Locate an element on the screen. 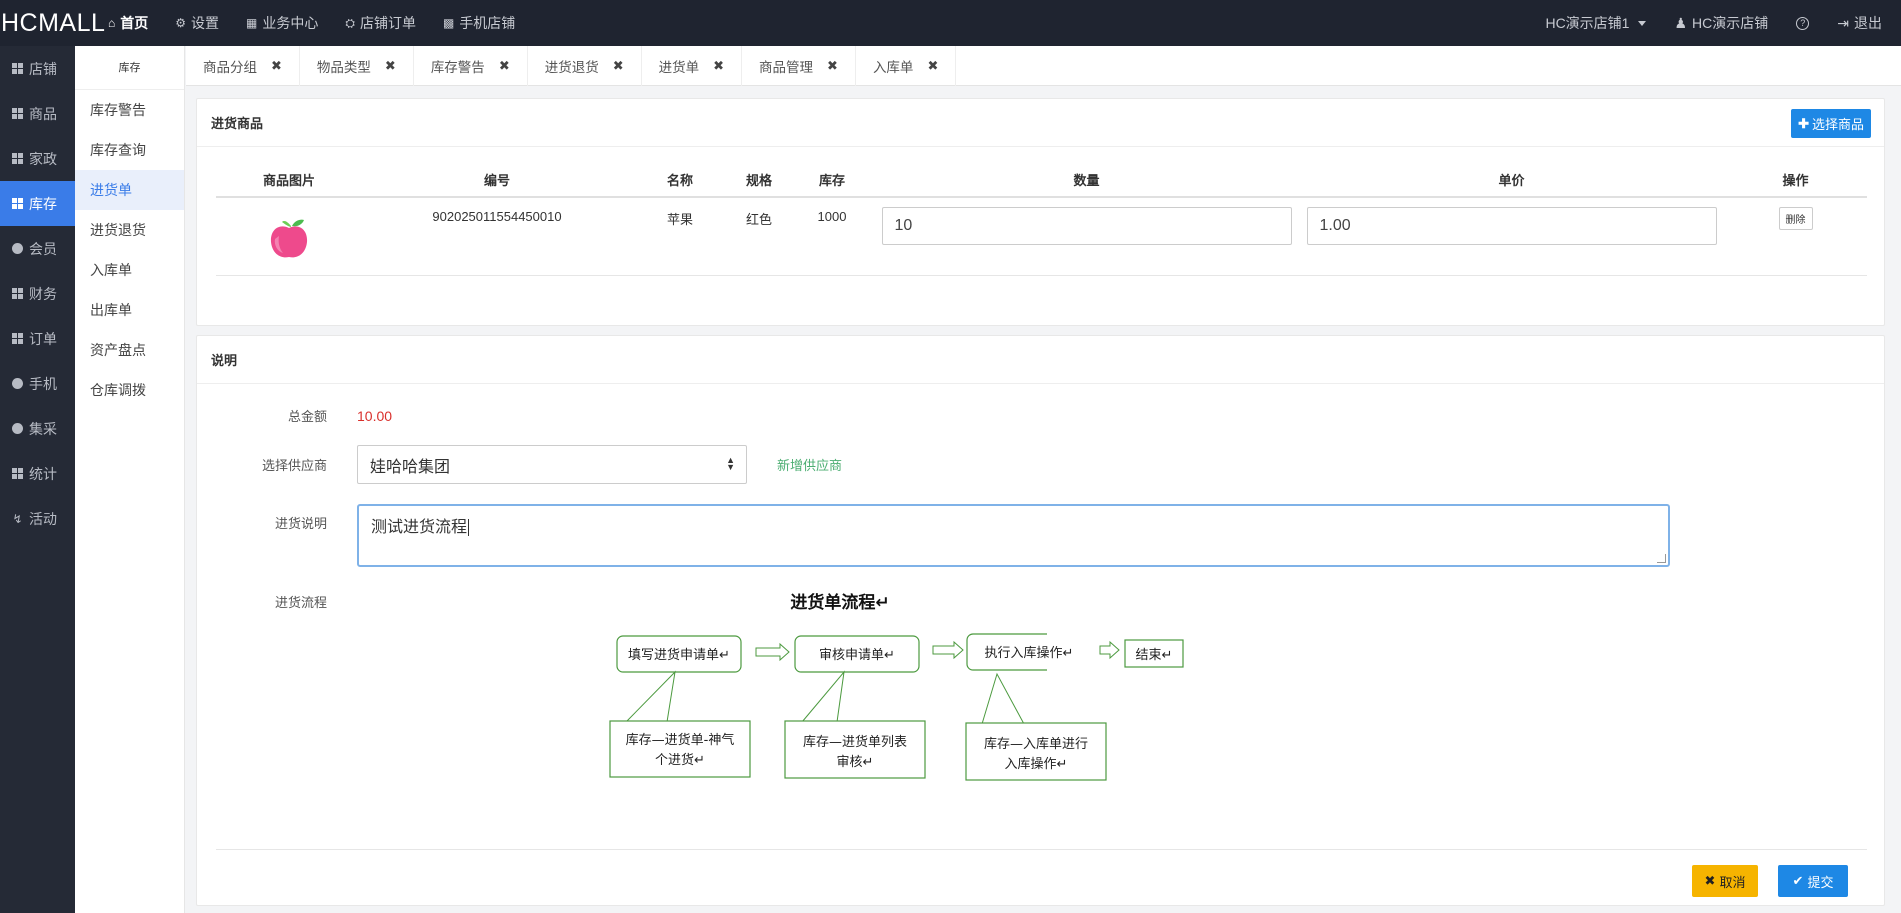  logout-button: ⇥ 退出 is located at coordinates (1859, 23).